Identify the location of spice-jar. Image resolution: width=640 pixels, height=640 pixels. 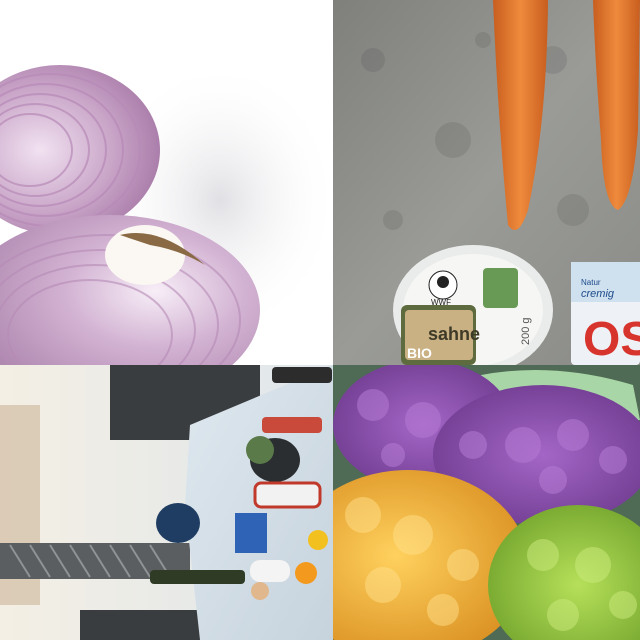
(287, 495).